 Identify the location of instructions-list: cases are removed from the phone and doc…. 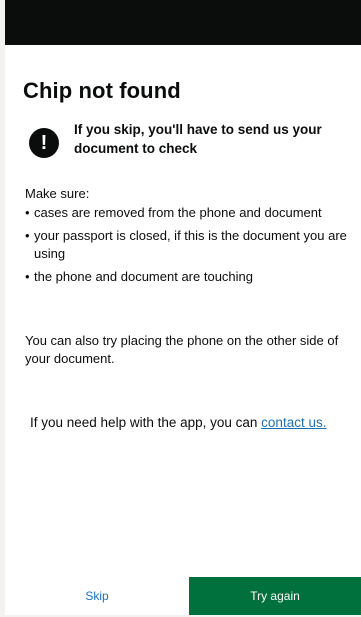
(188, 247).